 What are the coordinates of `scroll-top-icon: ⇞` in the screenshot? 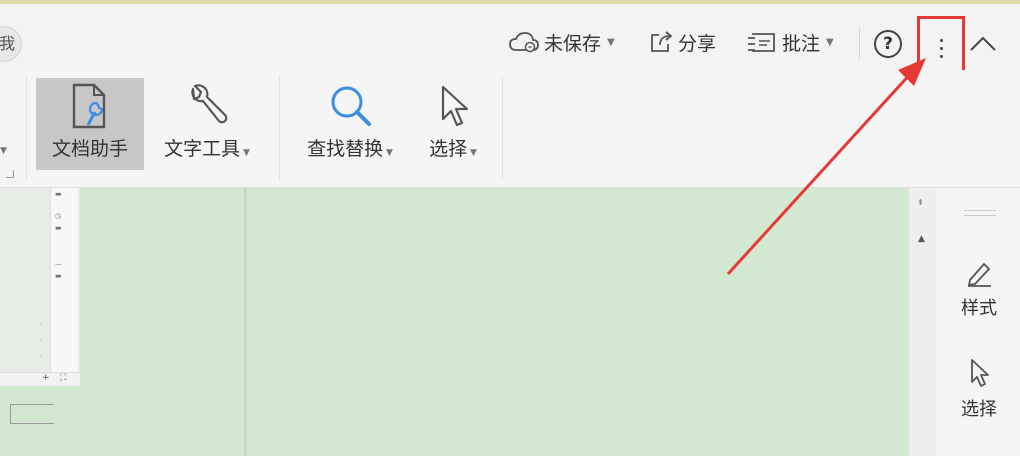 It's located at (920, 202).